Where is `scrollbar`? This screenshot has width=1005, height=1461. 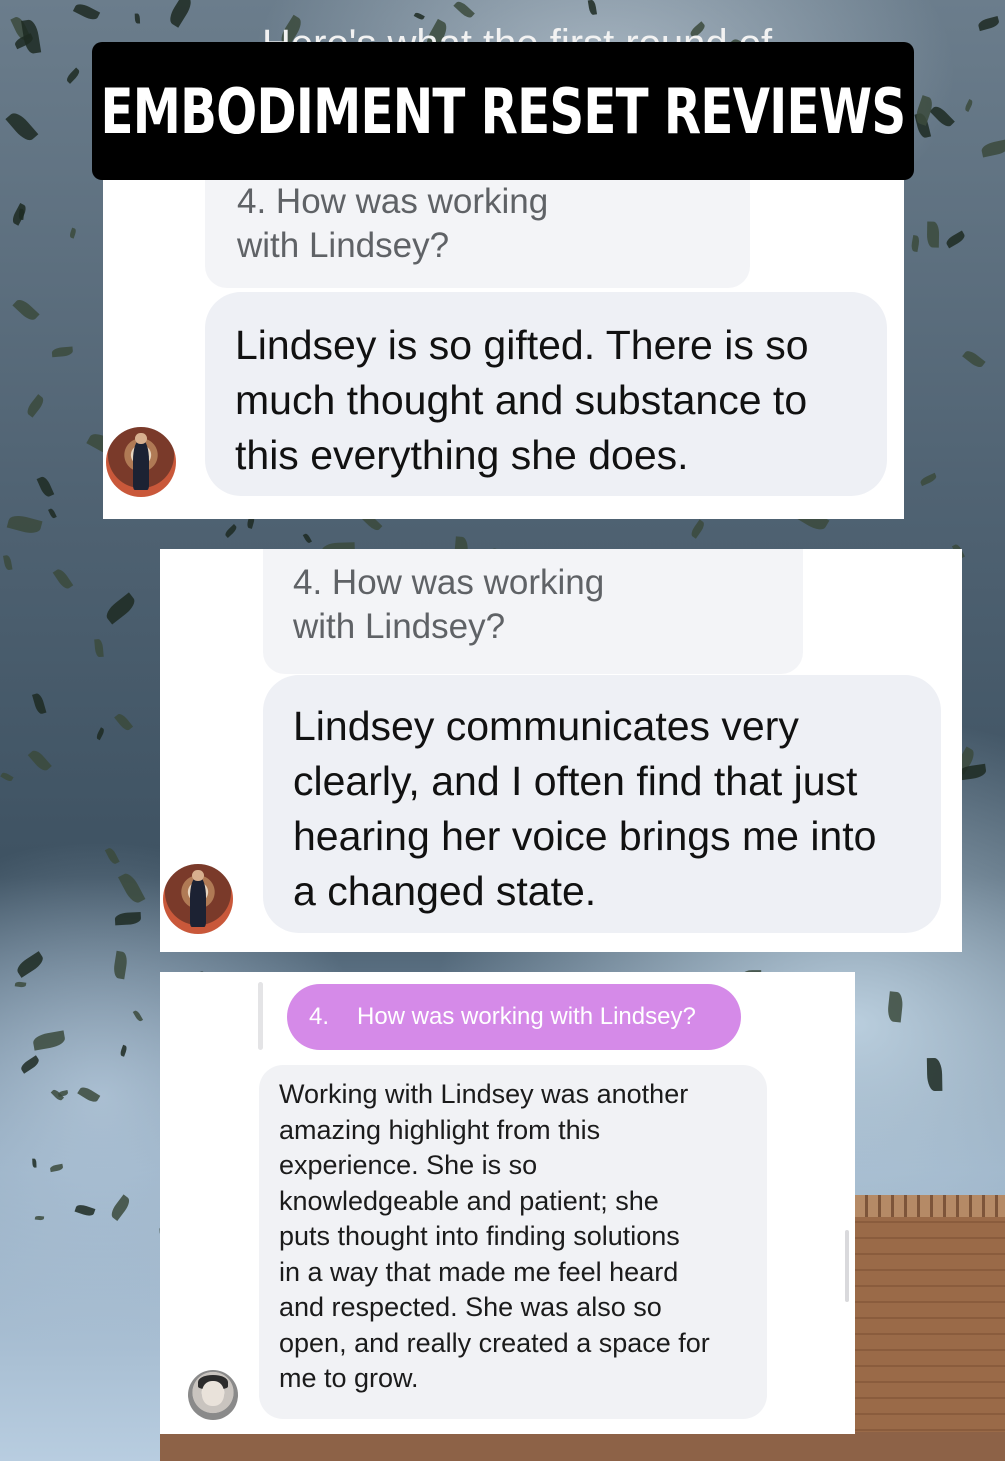 scrollbar is located at coordinates (847, 1266).